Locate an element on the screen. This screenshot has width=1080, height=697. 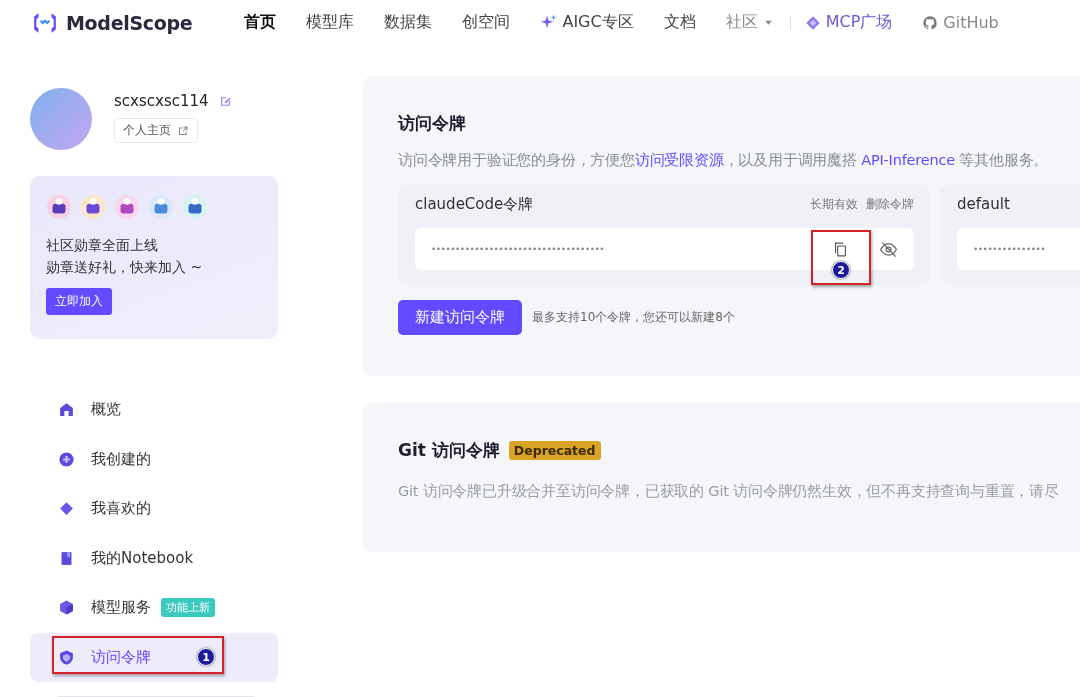
sidebar-label: 我的Notebook is located at coordinates (142, 558).